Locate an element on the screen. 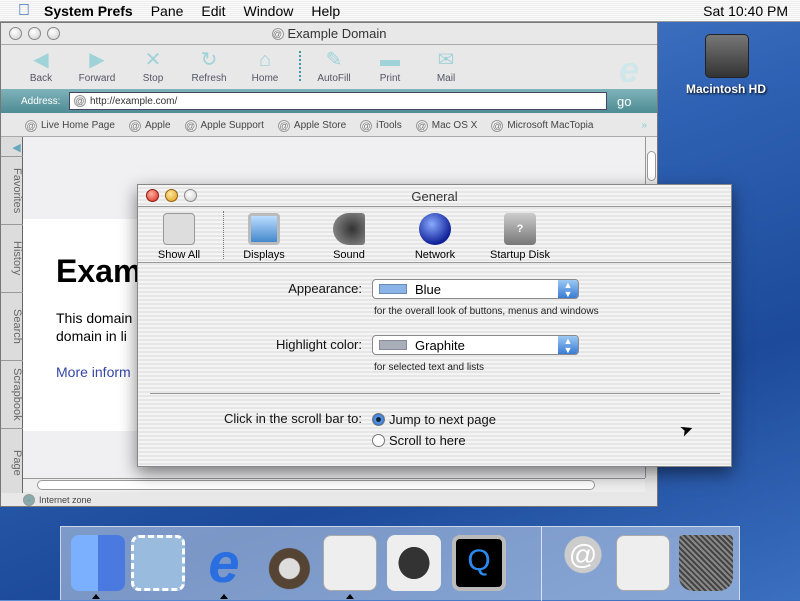  favorite-link: @ Apple is located at coordinates (149, 125).